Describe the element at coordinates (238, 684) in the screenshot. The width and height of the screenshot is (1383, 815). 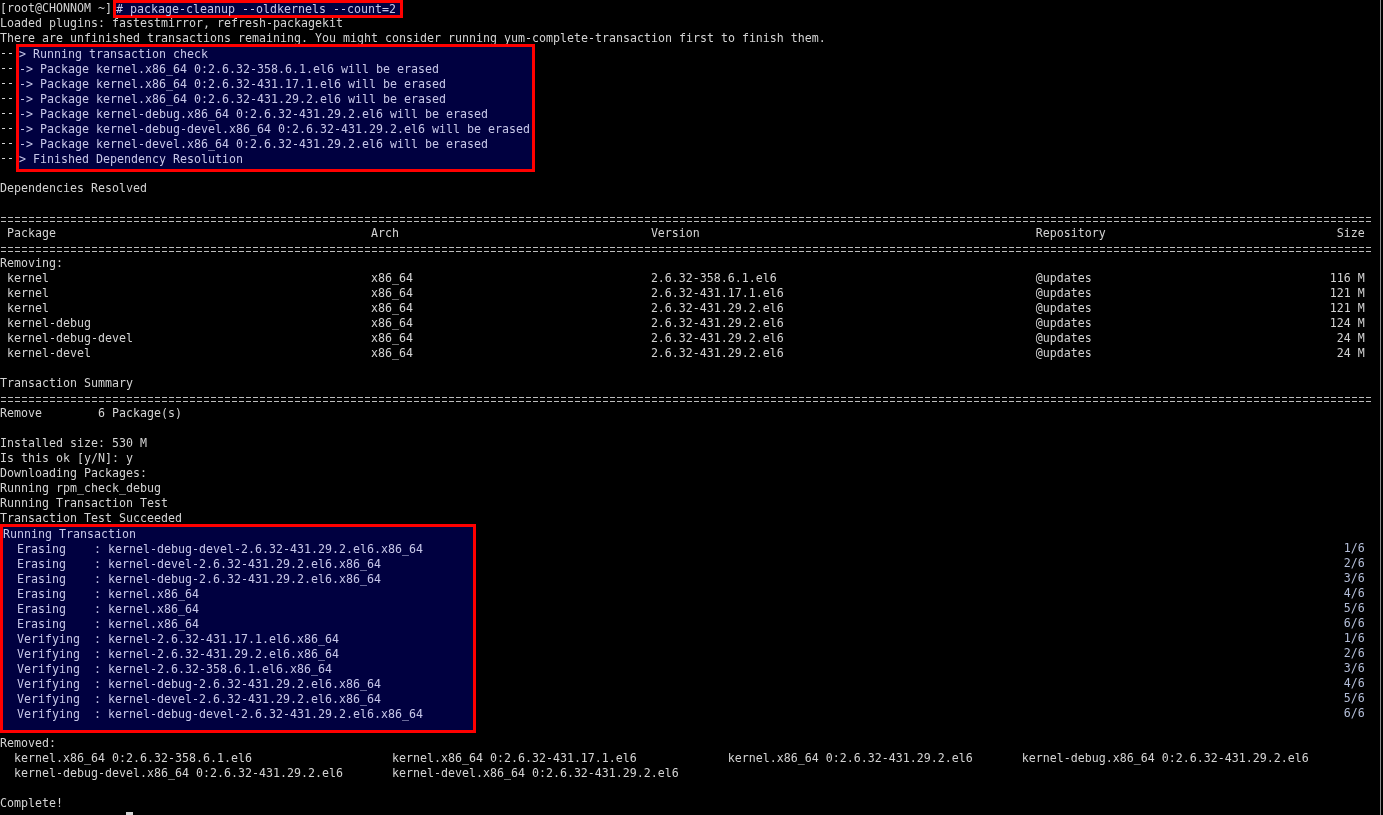
I see `transaction-step: Verifying : kernel-debug-2.6.32-431.29.2.el6.x86_64` at that location.